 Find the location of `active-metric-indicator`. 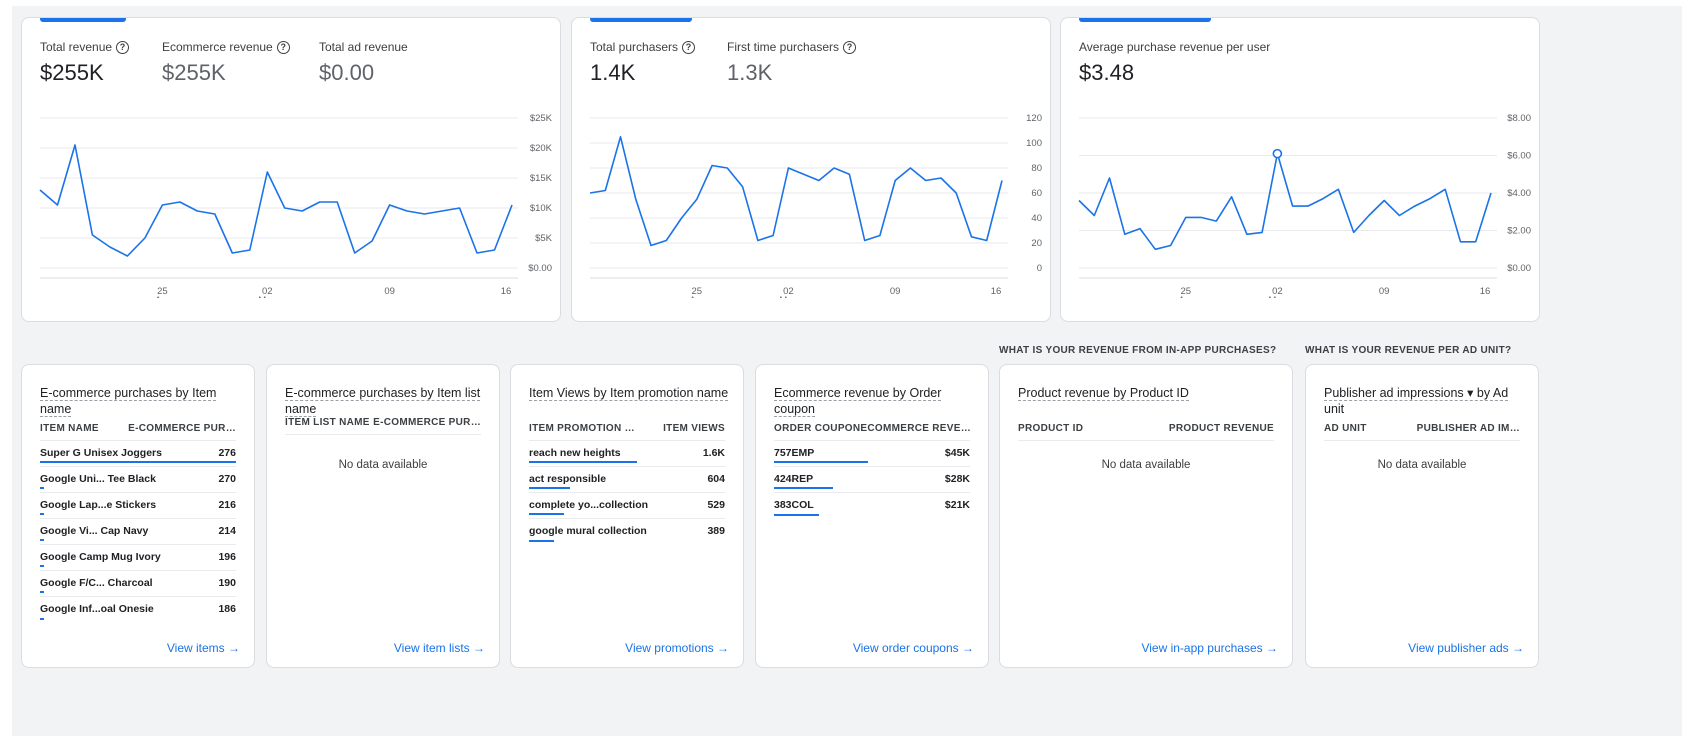

active-metric-indicator is located at coordinates (641, 20).